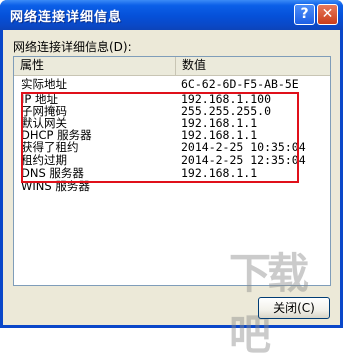  I want to click on help-button: ?, so click(304, 14).